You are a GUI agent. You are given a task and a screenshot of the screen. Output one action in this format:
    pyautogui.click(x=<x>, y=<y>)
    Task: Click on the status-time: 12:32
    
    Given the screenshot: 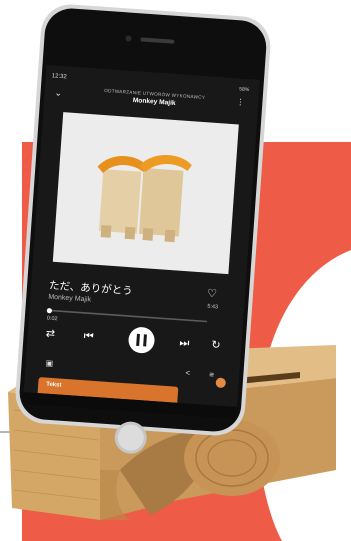 What is the action you would take?
    pyautogui.click(x=59, y=77)
    